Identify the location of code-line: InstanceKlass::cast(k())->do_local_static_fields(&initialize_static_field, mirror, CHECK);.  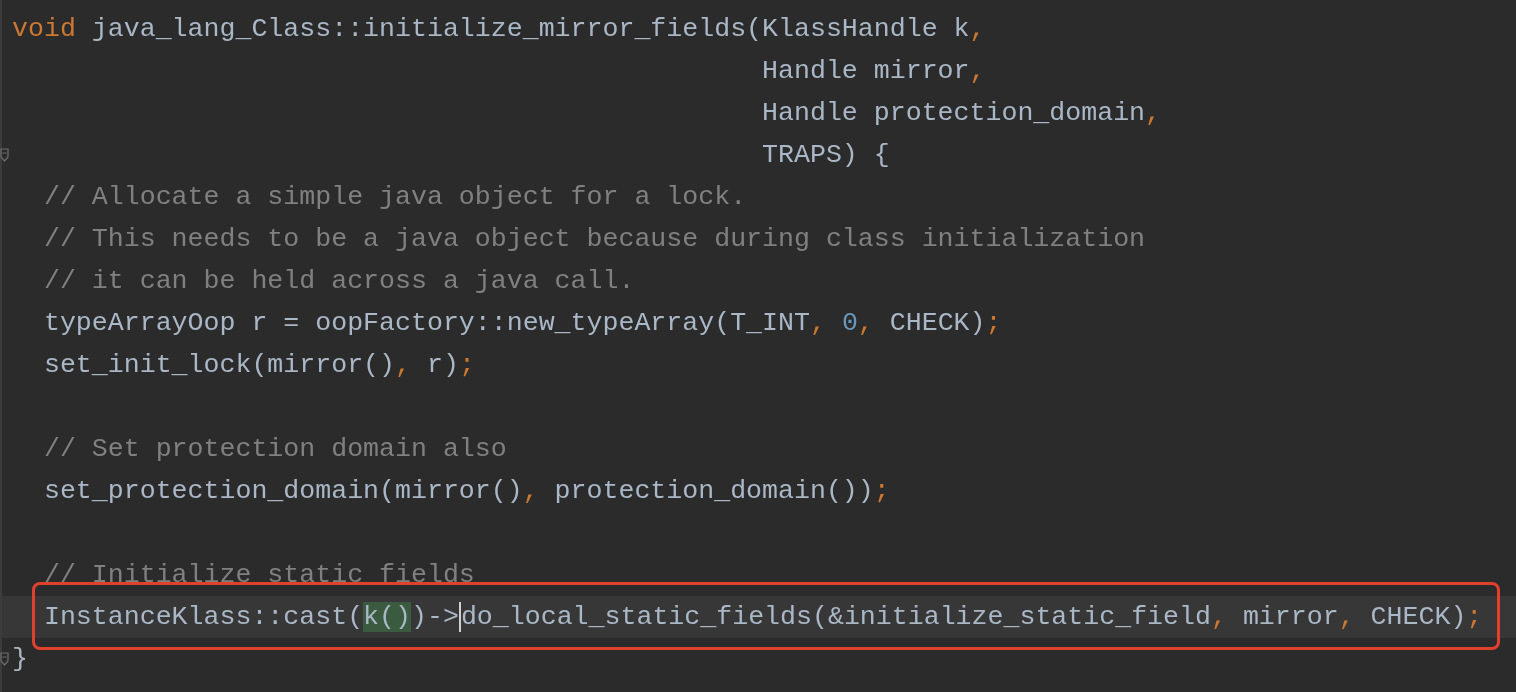
(762, 617).